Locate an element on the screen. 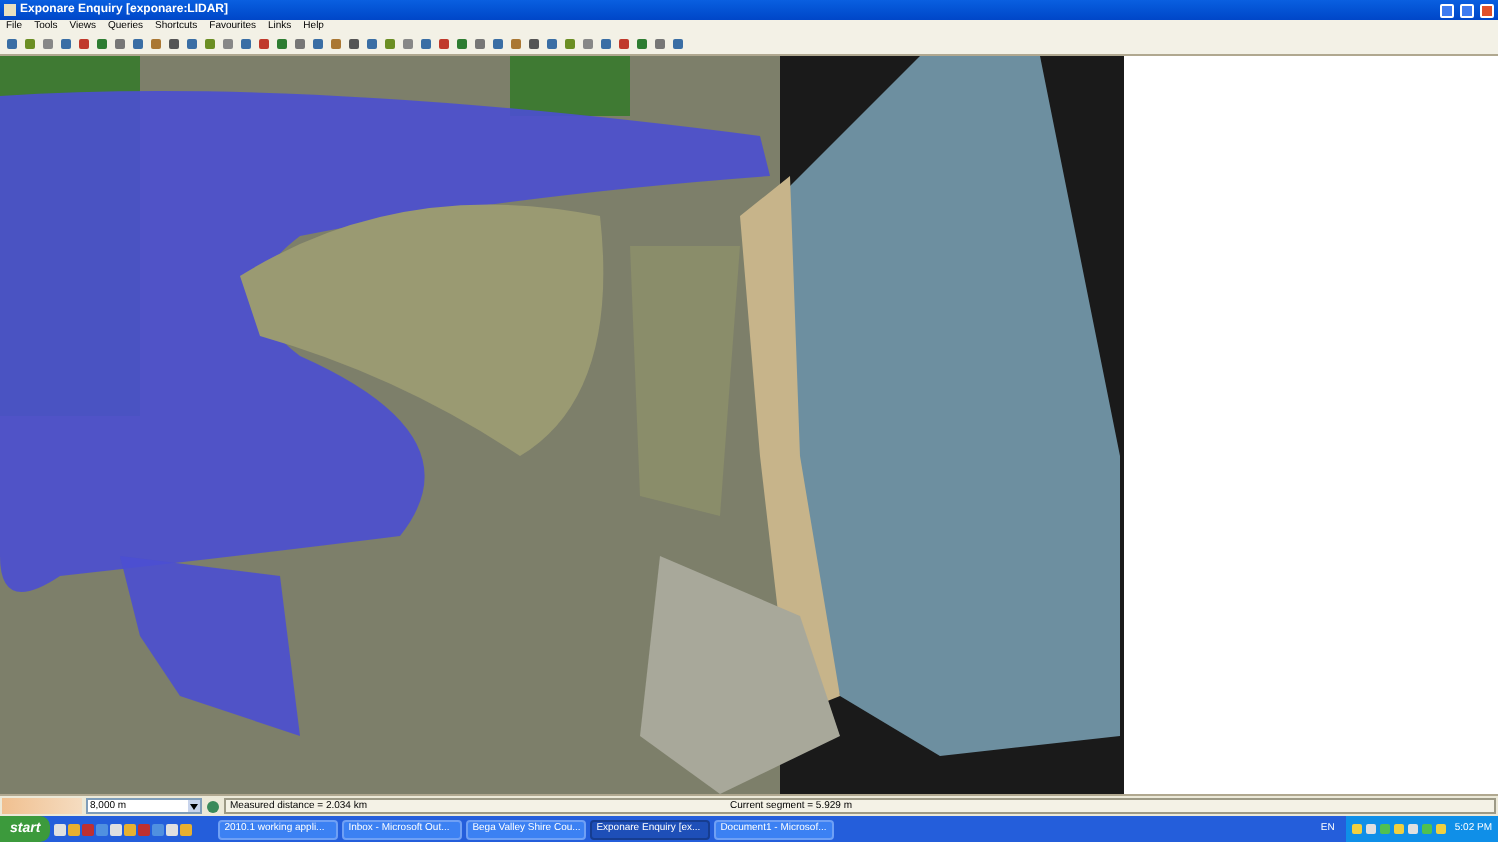  close-button is located at coordinates (1487, 10).